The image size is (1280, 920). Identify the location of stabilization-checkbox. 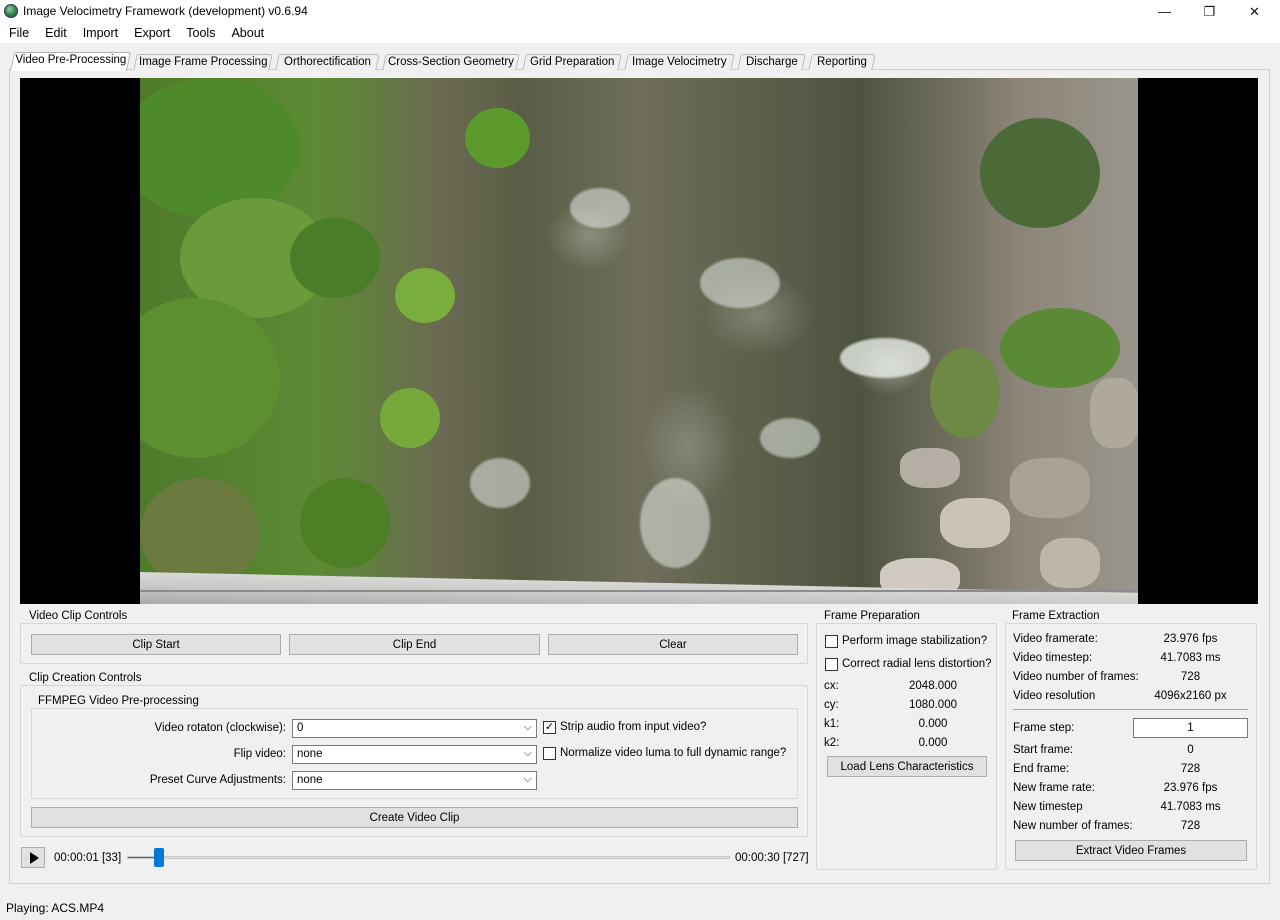
(831, 641).